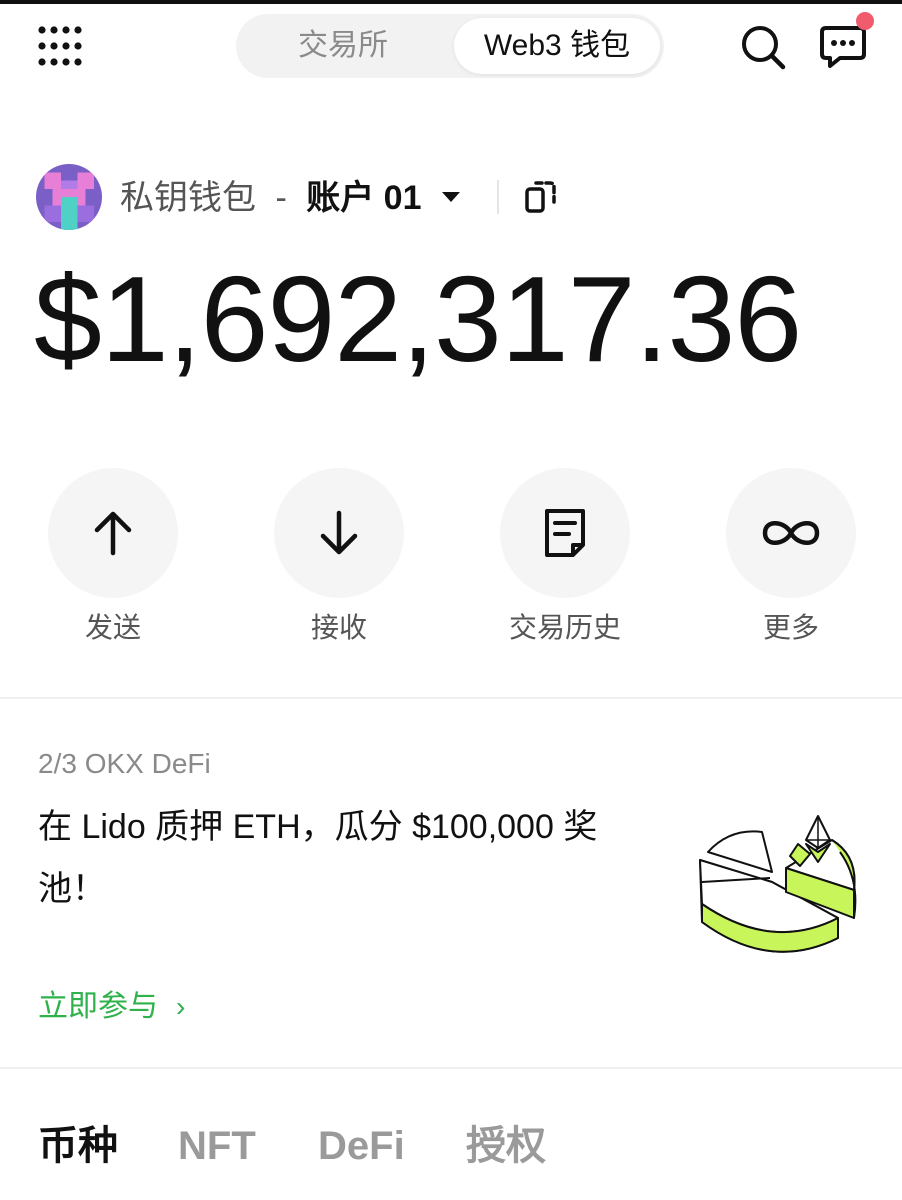 Image resolution: width=902 pixels, height=1200 pixels. I want to click on mode-switch: 交易所 Web3 钱包, so click(450, 46).